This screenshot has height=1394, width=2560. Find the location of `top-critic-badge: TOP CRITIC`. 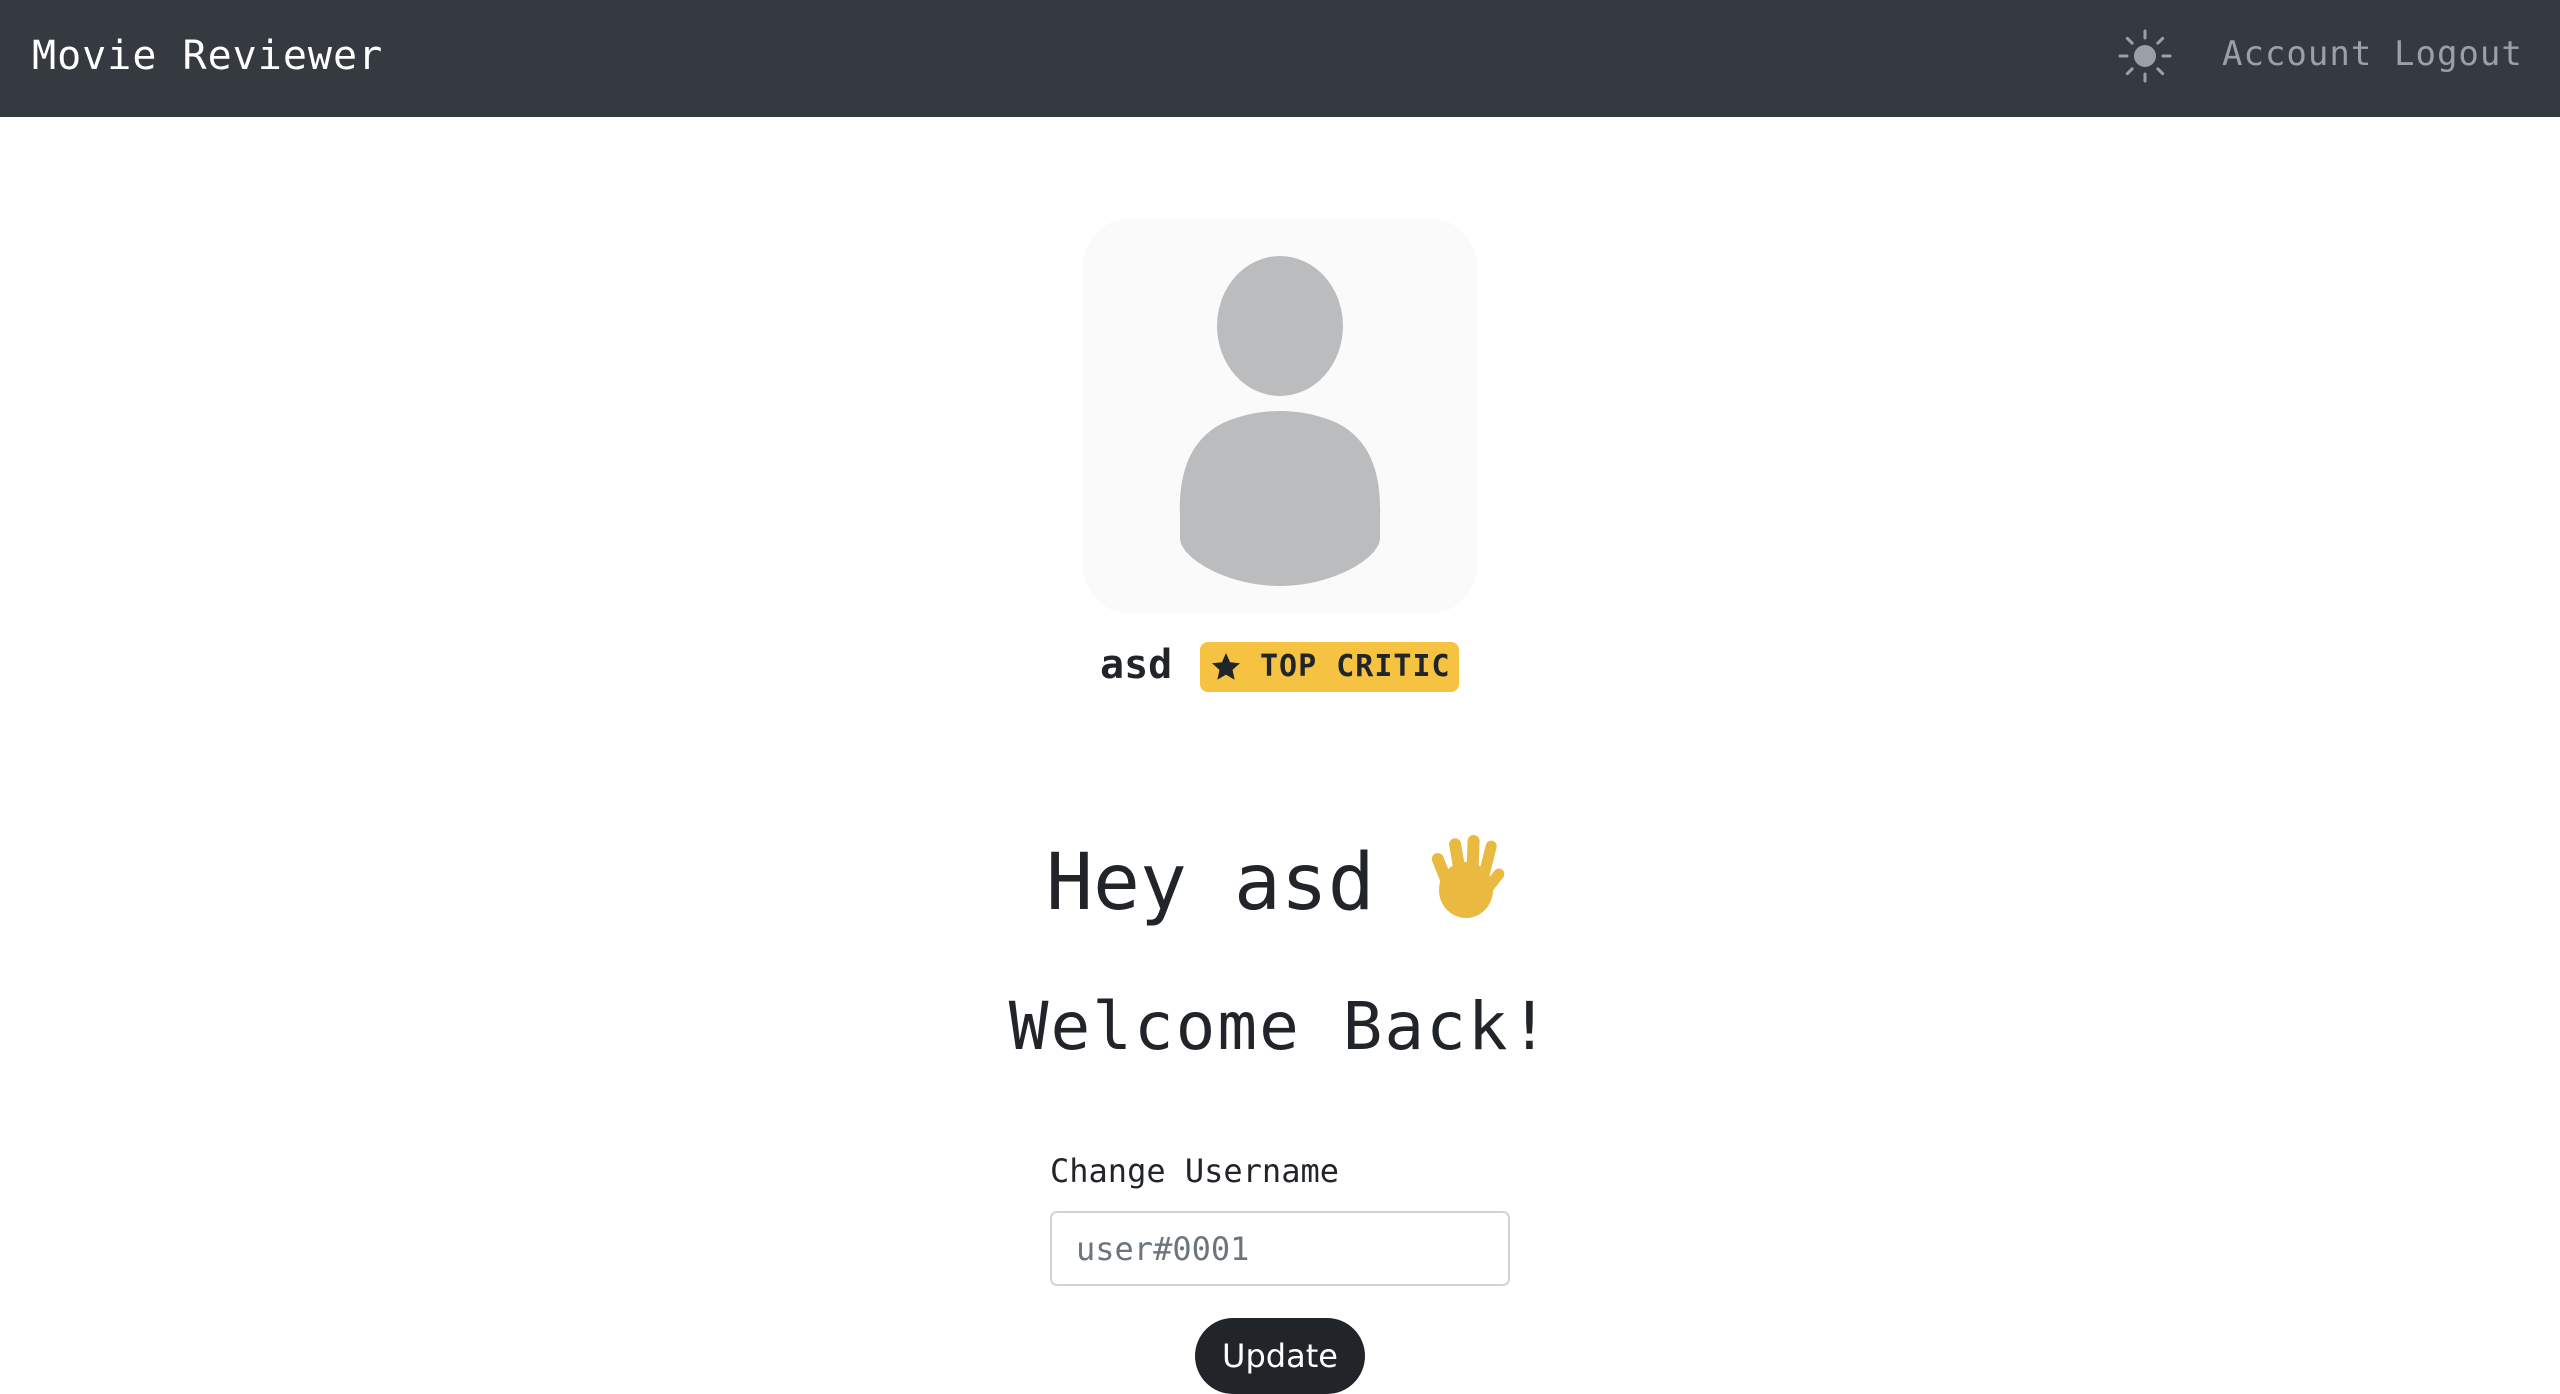

top-critic-badge: TOP CRITIC is located at coordinates (1329, 667).